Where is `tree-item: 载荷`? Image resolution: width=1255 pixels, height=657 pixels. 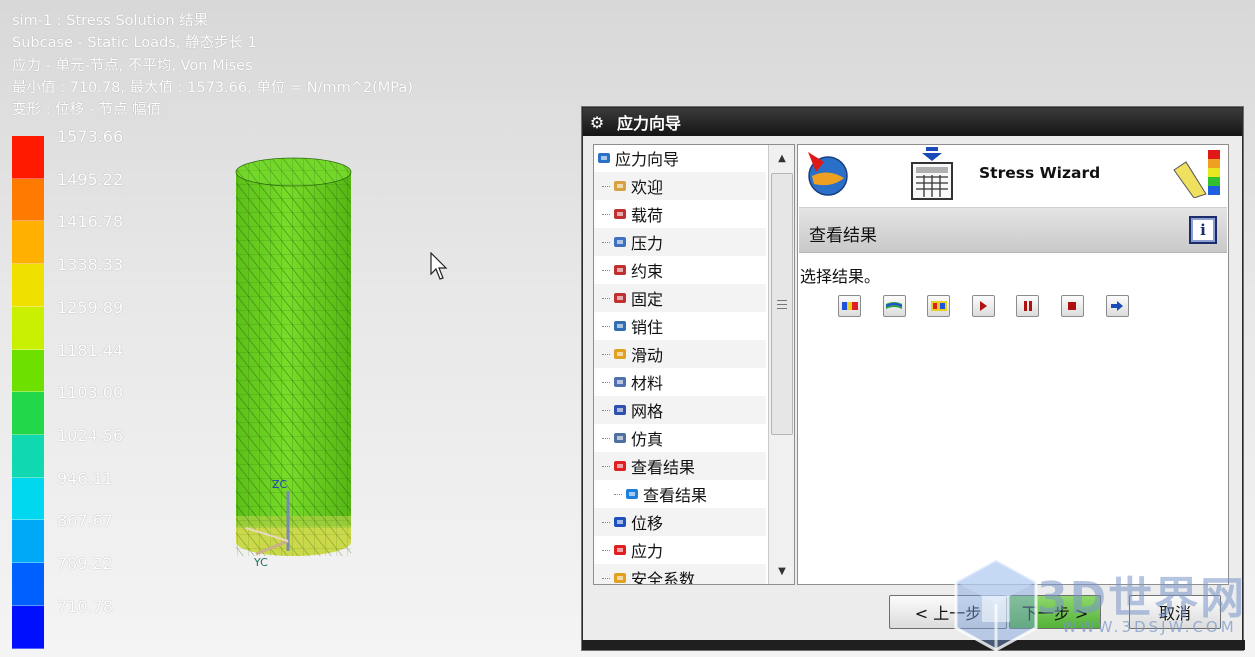
tree-item: 载荷 is located at coordinates (680, 214).